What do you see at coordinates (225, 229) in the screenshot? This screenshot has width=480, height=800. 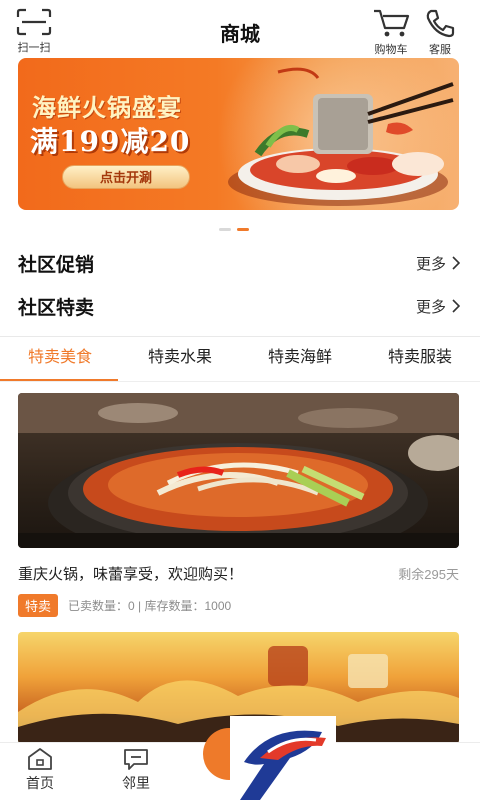 I see `pagination-dot` at bounding box center [225, 229].